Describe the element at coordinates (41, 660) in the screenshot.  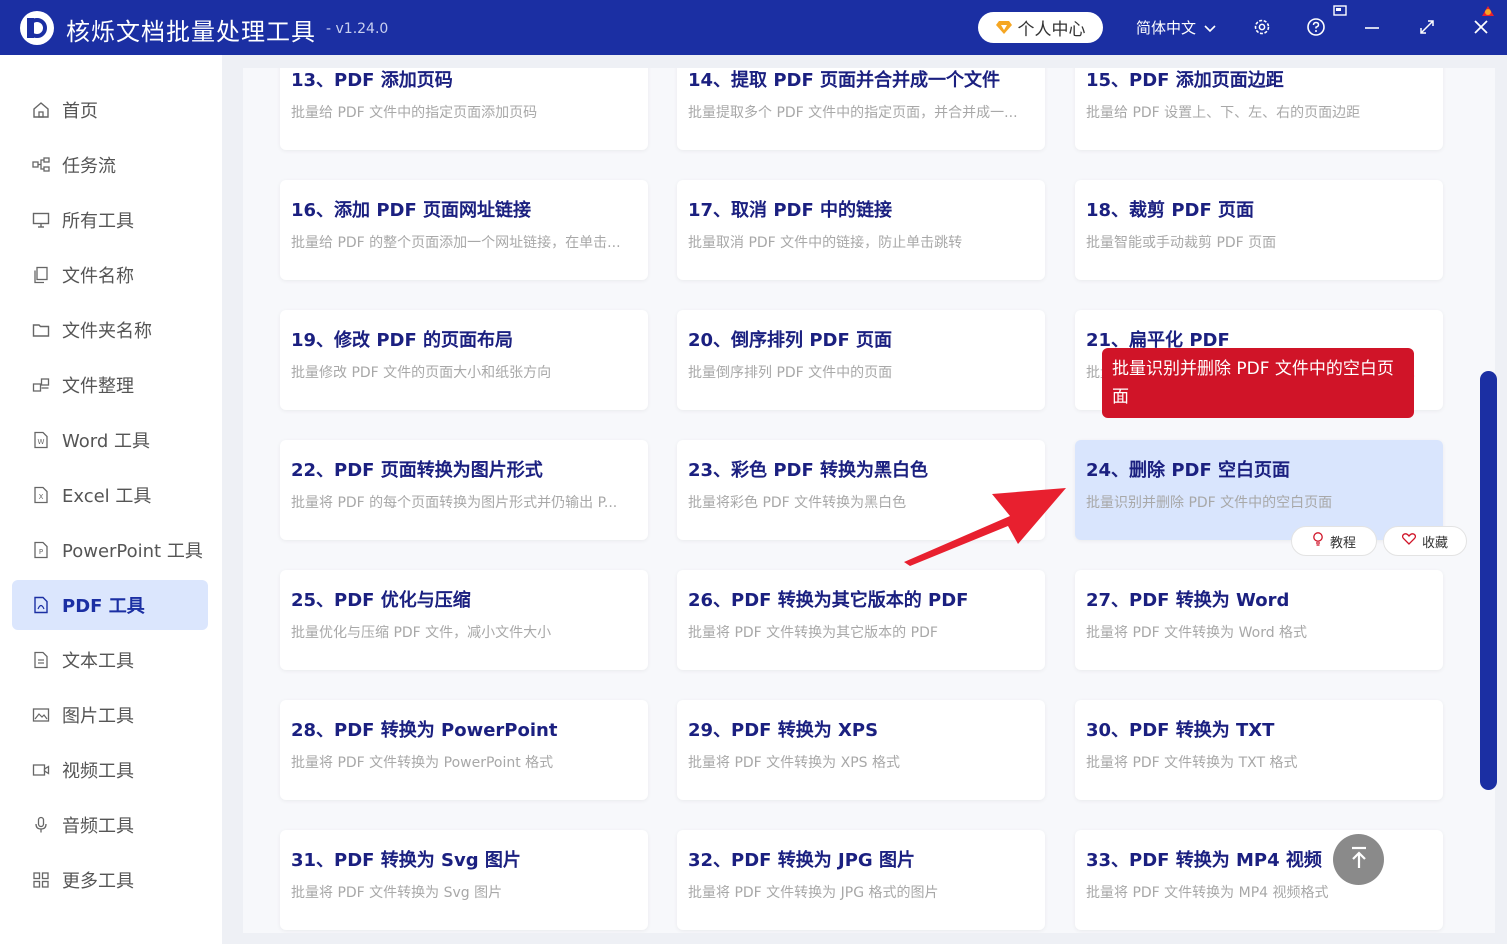
I see `text-file-icon` at that location.